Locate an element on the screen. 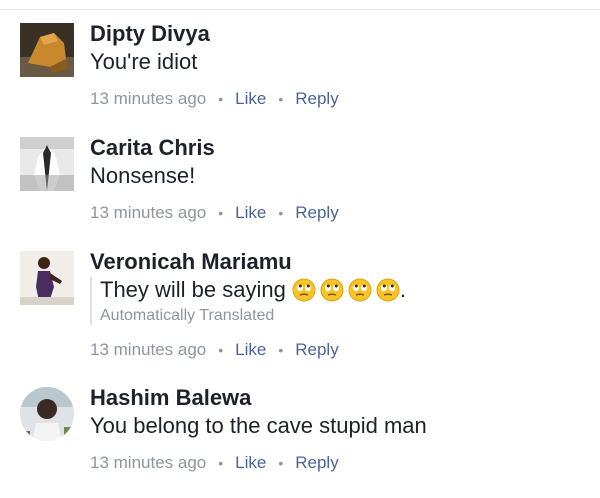  comment-author: Veronicah Mariamu is located at coordinates (191, 262).